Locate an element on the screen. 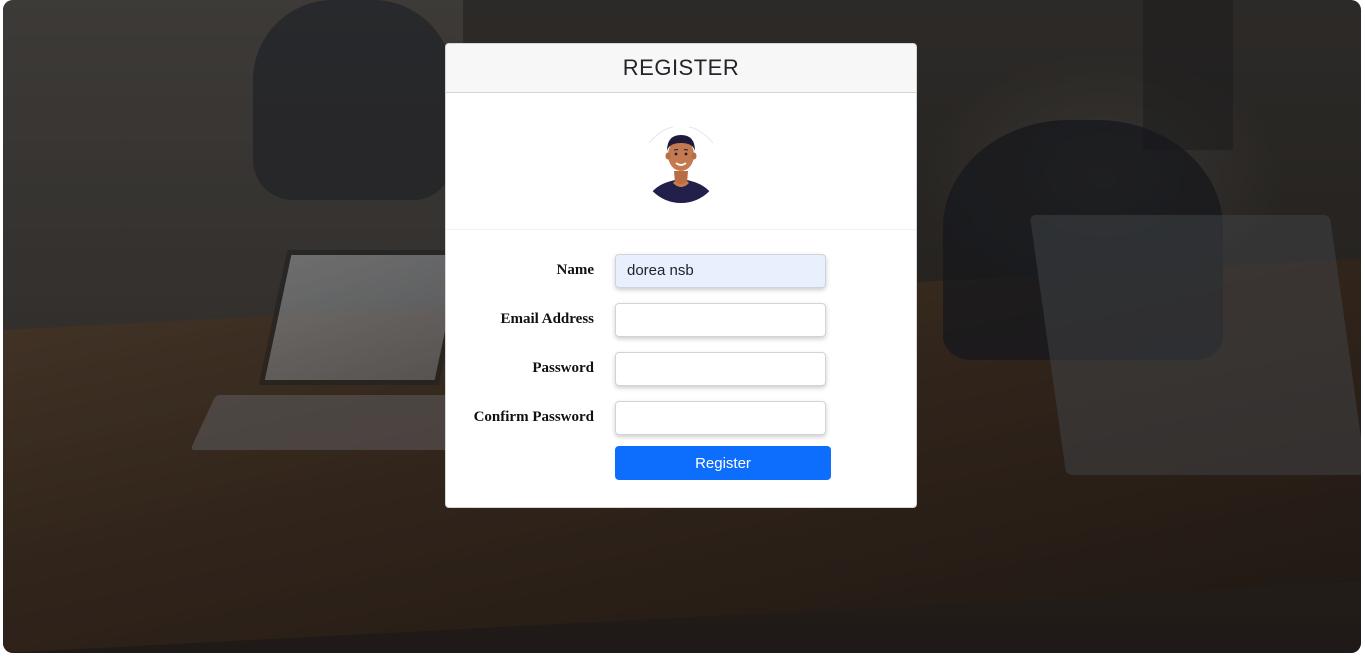 The width and height of the screenshot is (1365, 657). email-row: Email Address is located at coordinates (681, 319).